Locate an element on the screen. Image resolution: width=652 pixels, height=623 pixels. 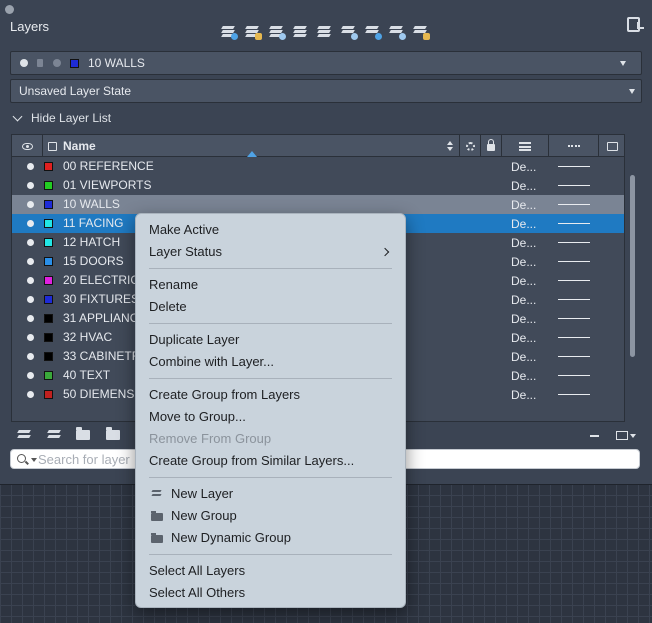
visibility-column-header is located at coordinates (27, 146).